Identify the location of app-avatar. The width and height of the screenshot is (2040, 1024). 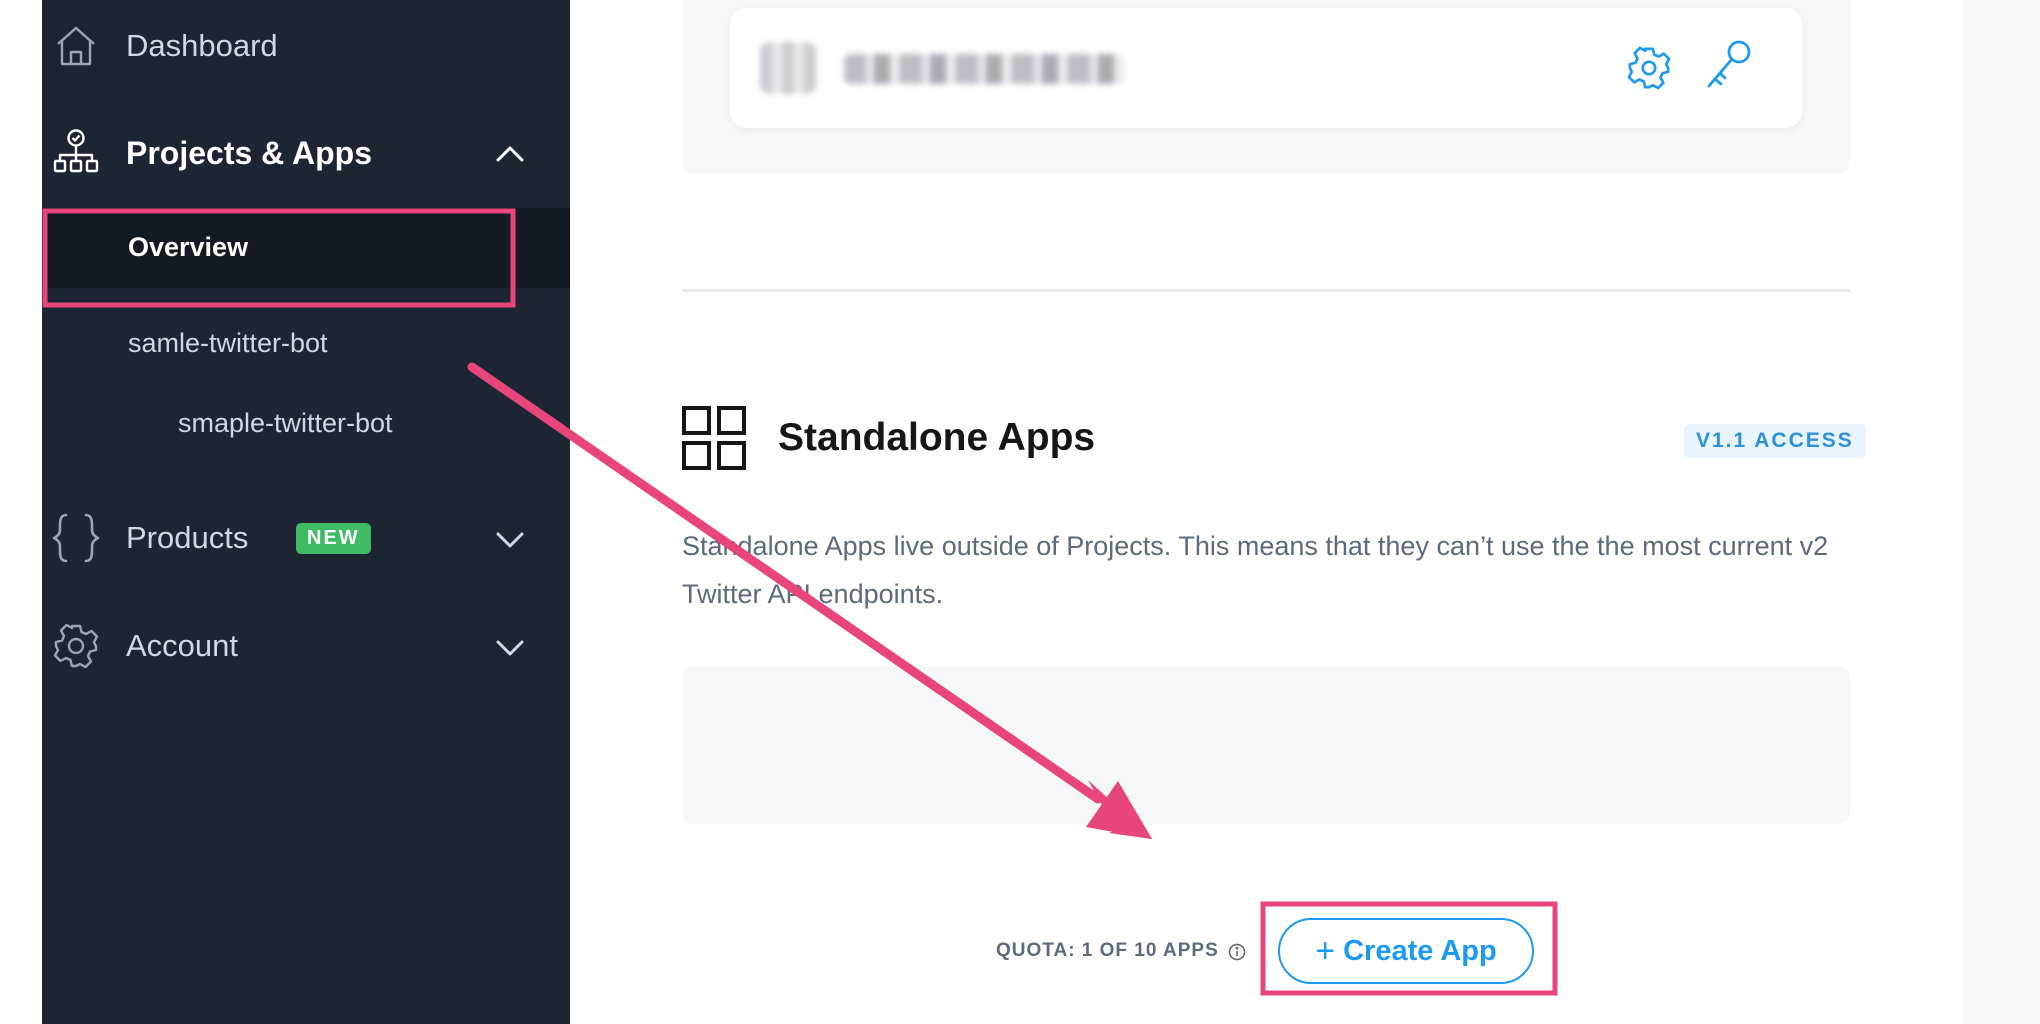
(788, 68).